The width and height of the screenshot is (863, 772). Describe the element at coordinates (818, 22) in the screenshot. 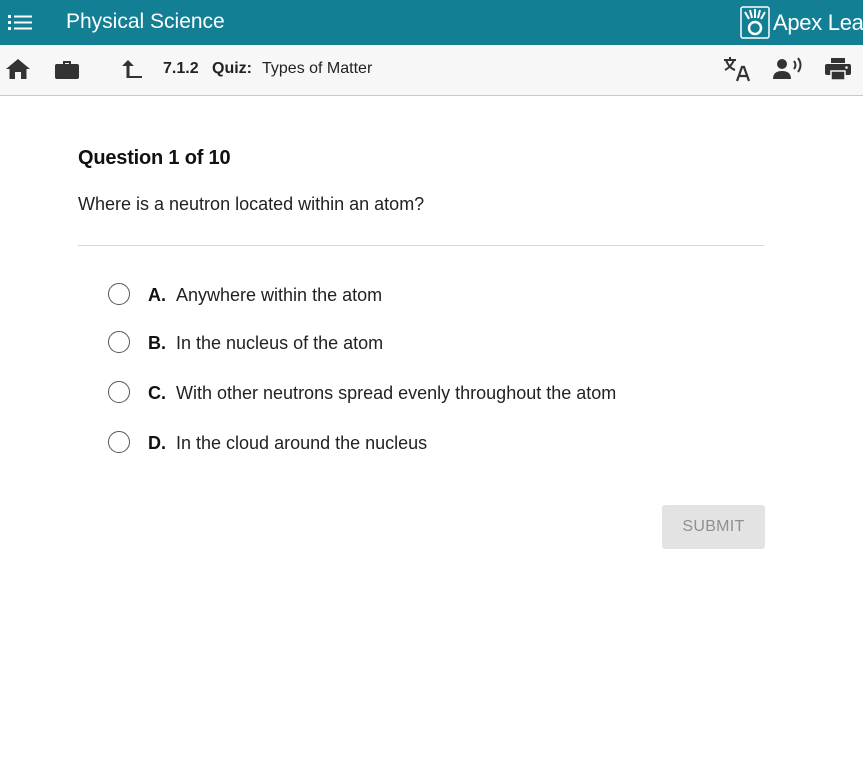

I see `logo-text: Apex Lear` at that location.